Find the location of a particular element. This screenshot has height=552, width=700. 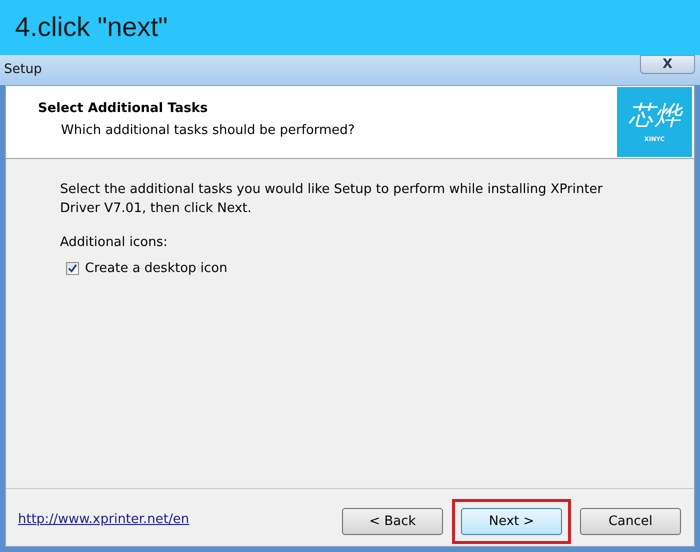

instructions: Select the additional tasks you would like Setup to perform while installing XPrinter Driver V7.01, then click Next. is located at coordinates (332, 199).